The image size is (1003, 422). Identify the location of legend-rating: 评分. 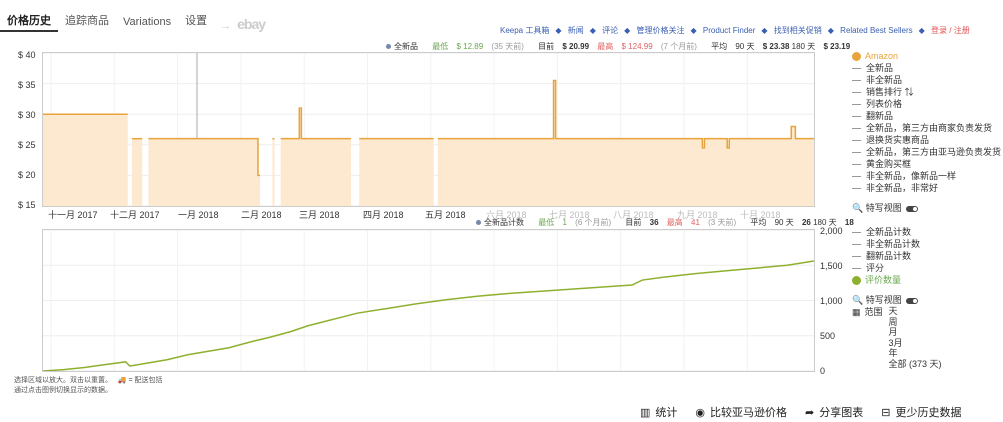
(897, 268).